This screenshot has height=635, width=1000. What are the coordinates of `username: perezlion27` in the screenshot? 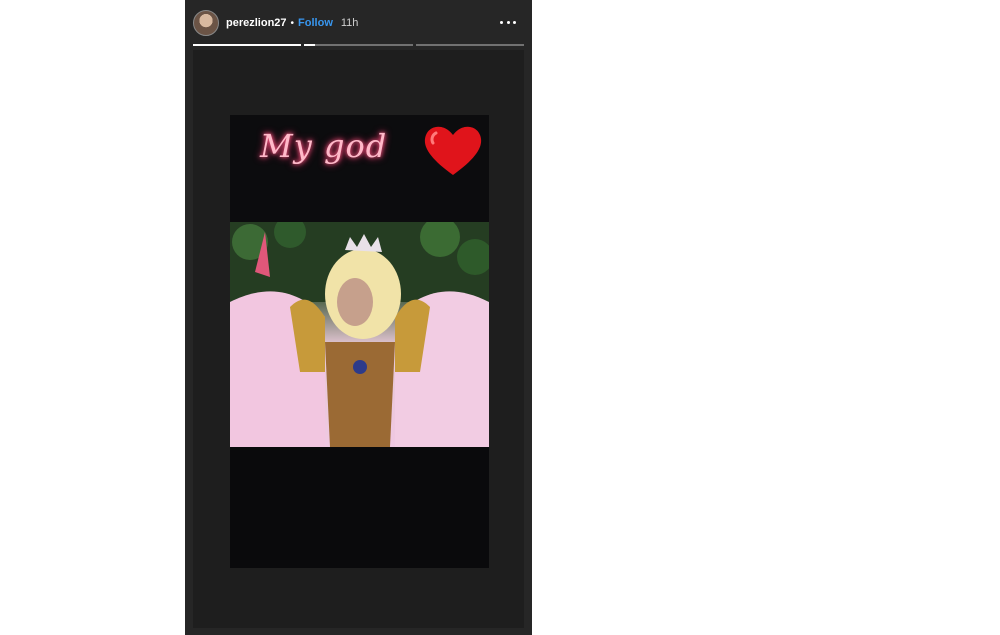 It's located at (256, 23).